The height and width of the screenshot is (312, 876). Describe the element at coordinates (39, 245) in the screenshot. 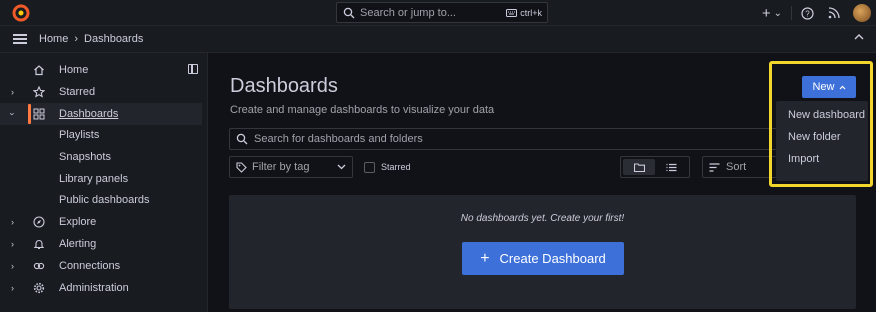

I see `bell-icon` at that location.